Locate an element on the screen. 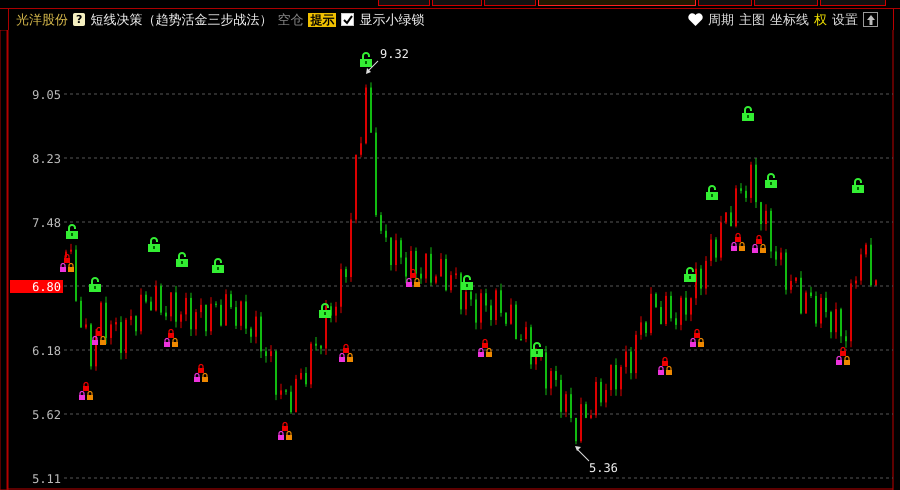  stock-name: 光洋股份 is located at coordinates (42, 20).